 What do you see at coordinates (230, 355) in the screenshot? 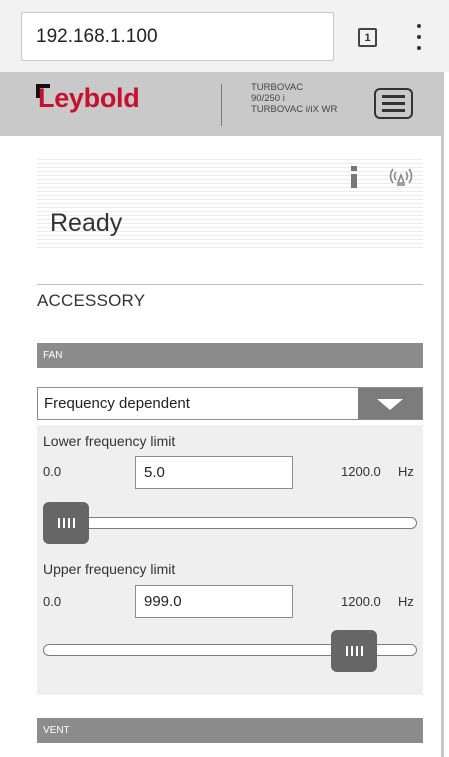
I see `fan-group-header: FAN` at bounding box center [230, 355].